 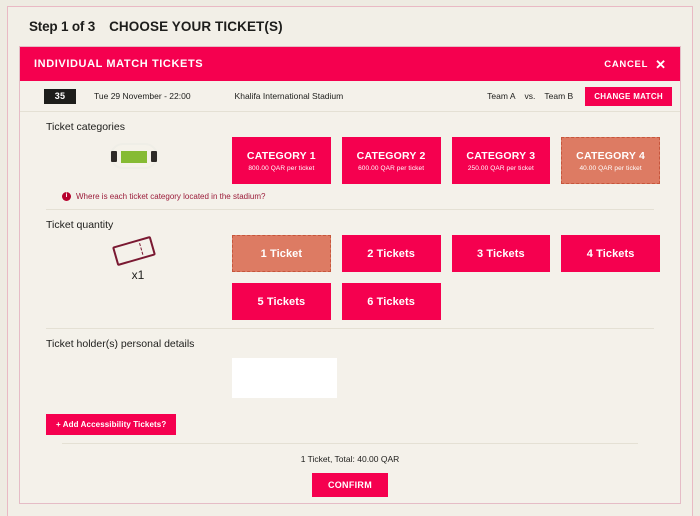 I want to click on ticket-categories-title: Ticket categories, so click(x=85, y=127).